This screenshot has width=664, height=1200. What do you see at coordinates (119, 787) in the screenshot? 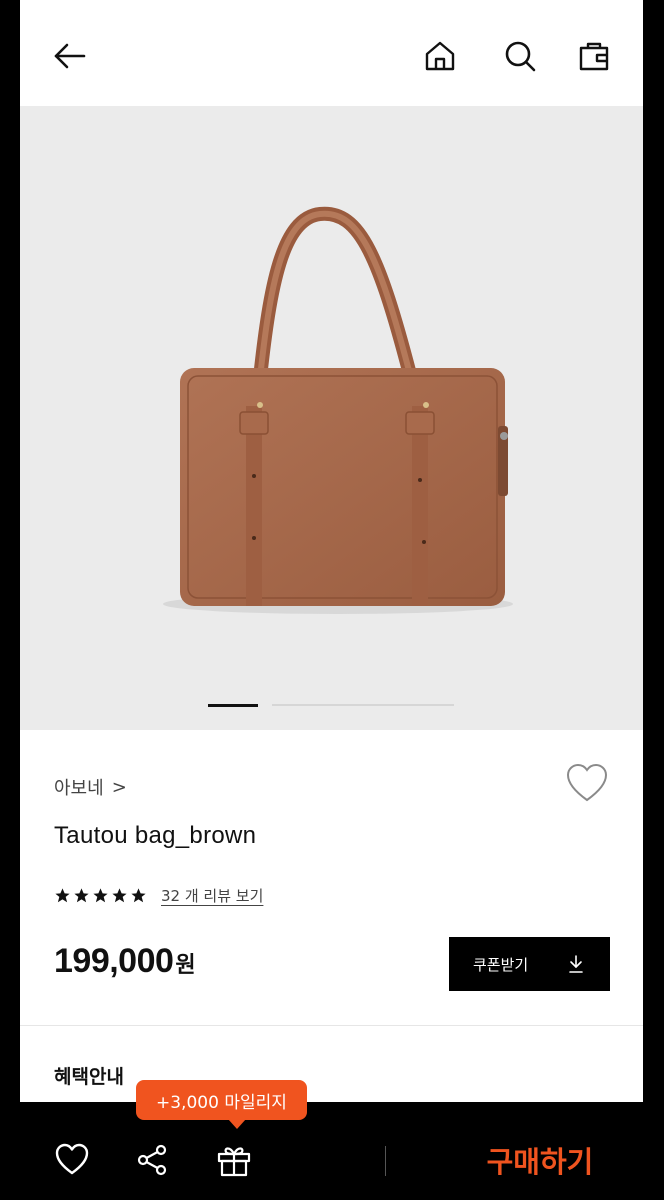
I see `chevron-right-icon: >` at bounding box center [119, 787].